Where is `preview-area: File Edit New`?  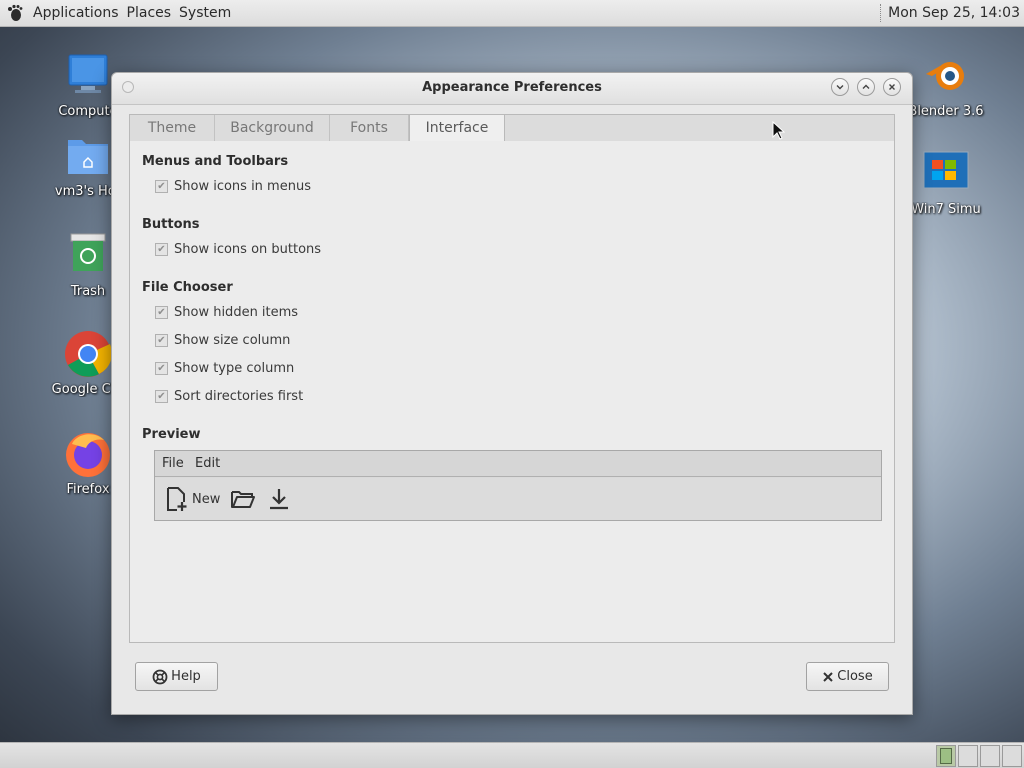 preview-area: File Edit New is located at coordinates (518, 485).